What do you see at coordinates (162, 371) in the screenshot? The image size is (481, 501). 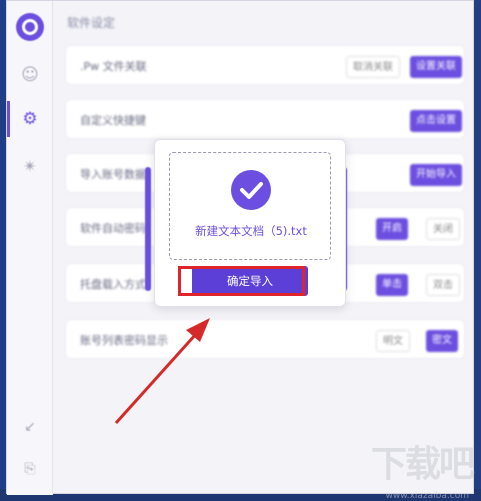 I see `annotation-arrow` at bounding box center [162, 371].